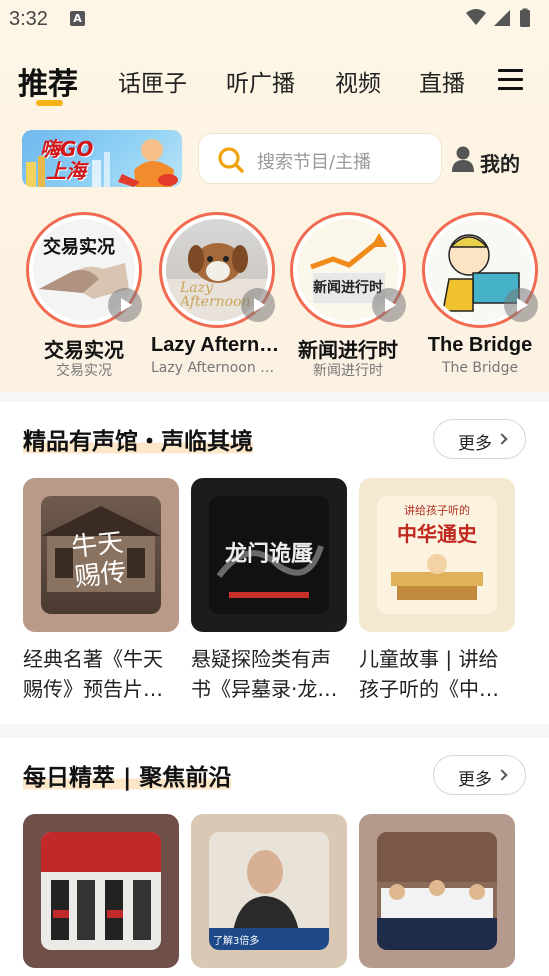 This screenshot has height=976, width=549. What do you see at coordinates (101, 886) in the screenshot?
I see `news-photo` at bounding box center [101, 886].